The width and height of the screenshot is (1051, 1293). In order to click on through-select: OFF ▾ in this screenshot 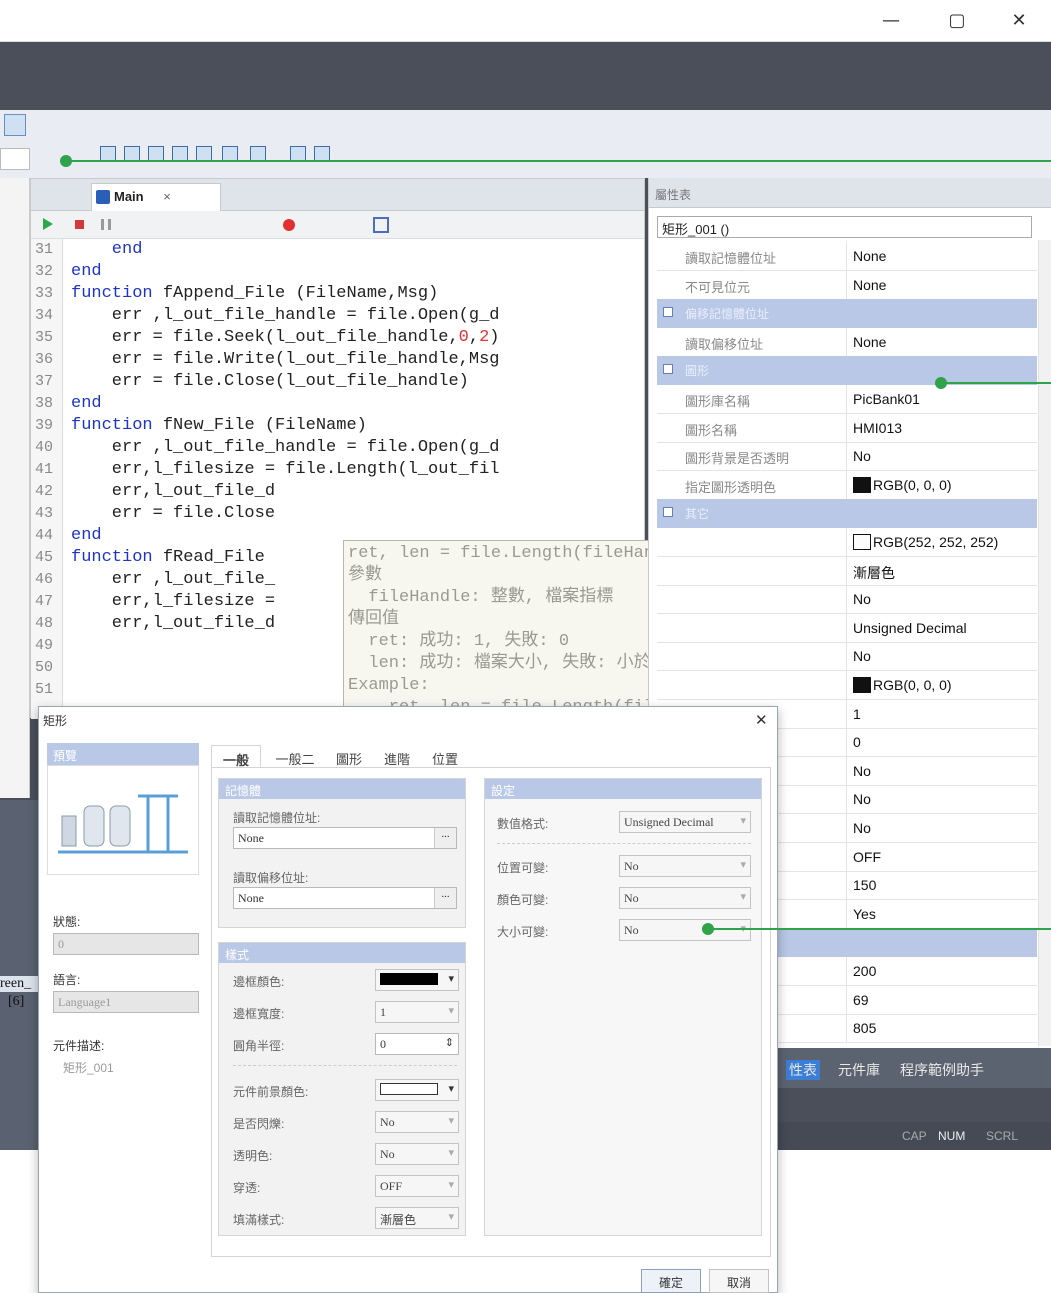, I will do `click(417, 1186)`.